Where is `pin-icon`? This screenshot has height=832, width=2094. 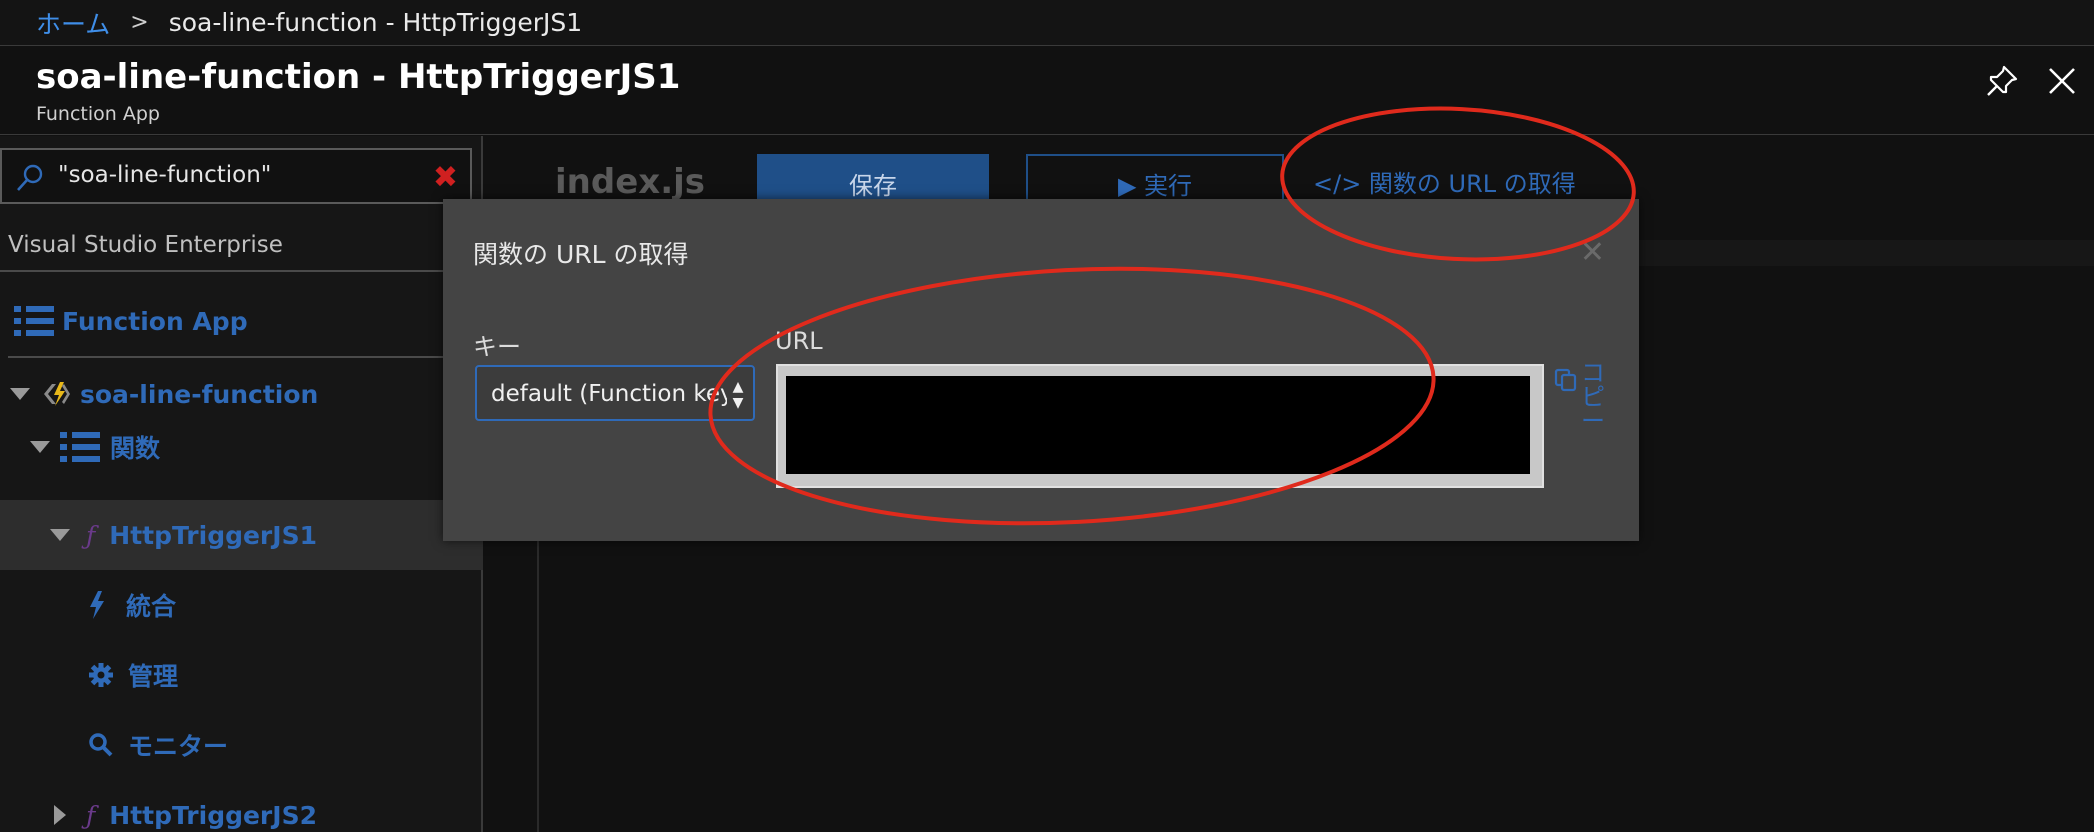 pin-icon is located at coordinates (2002, 81).